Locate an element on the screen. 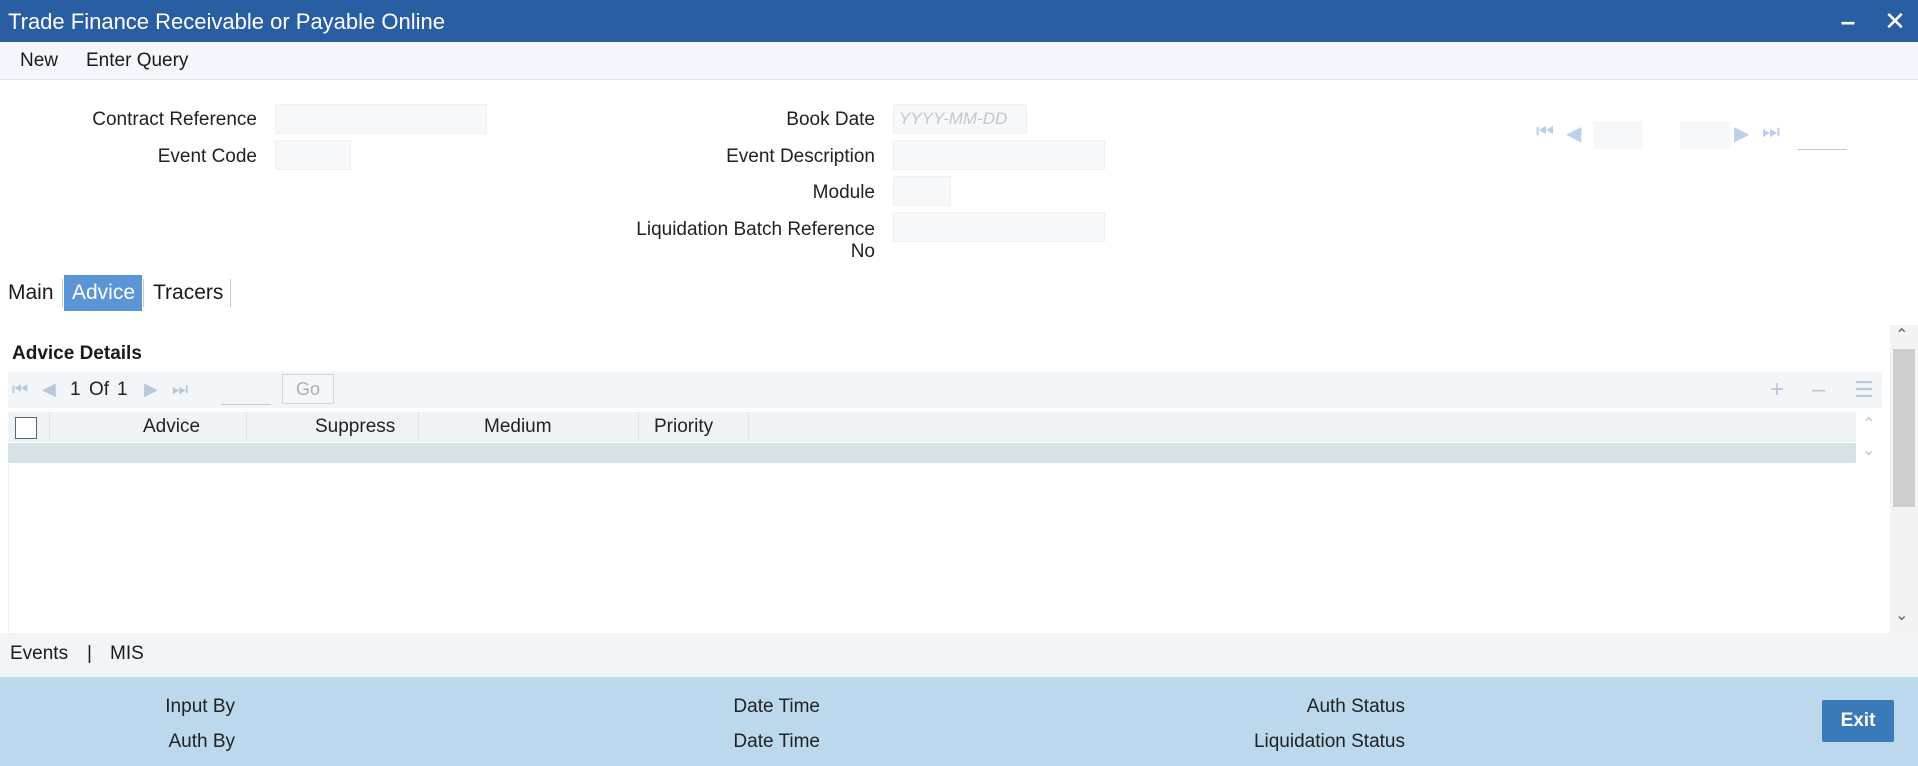 The width and height of the screenshot is (1918, 766). next-page-icon: ▶ is located at coordinates (151, 389).